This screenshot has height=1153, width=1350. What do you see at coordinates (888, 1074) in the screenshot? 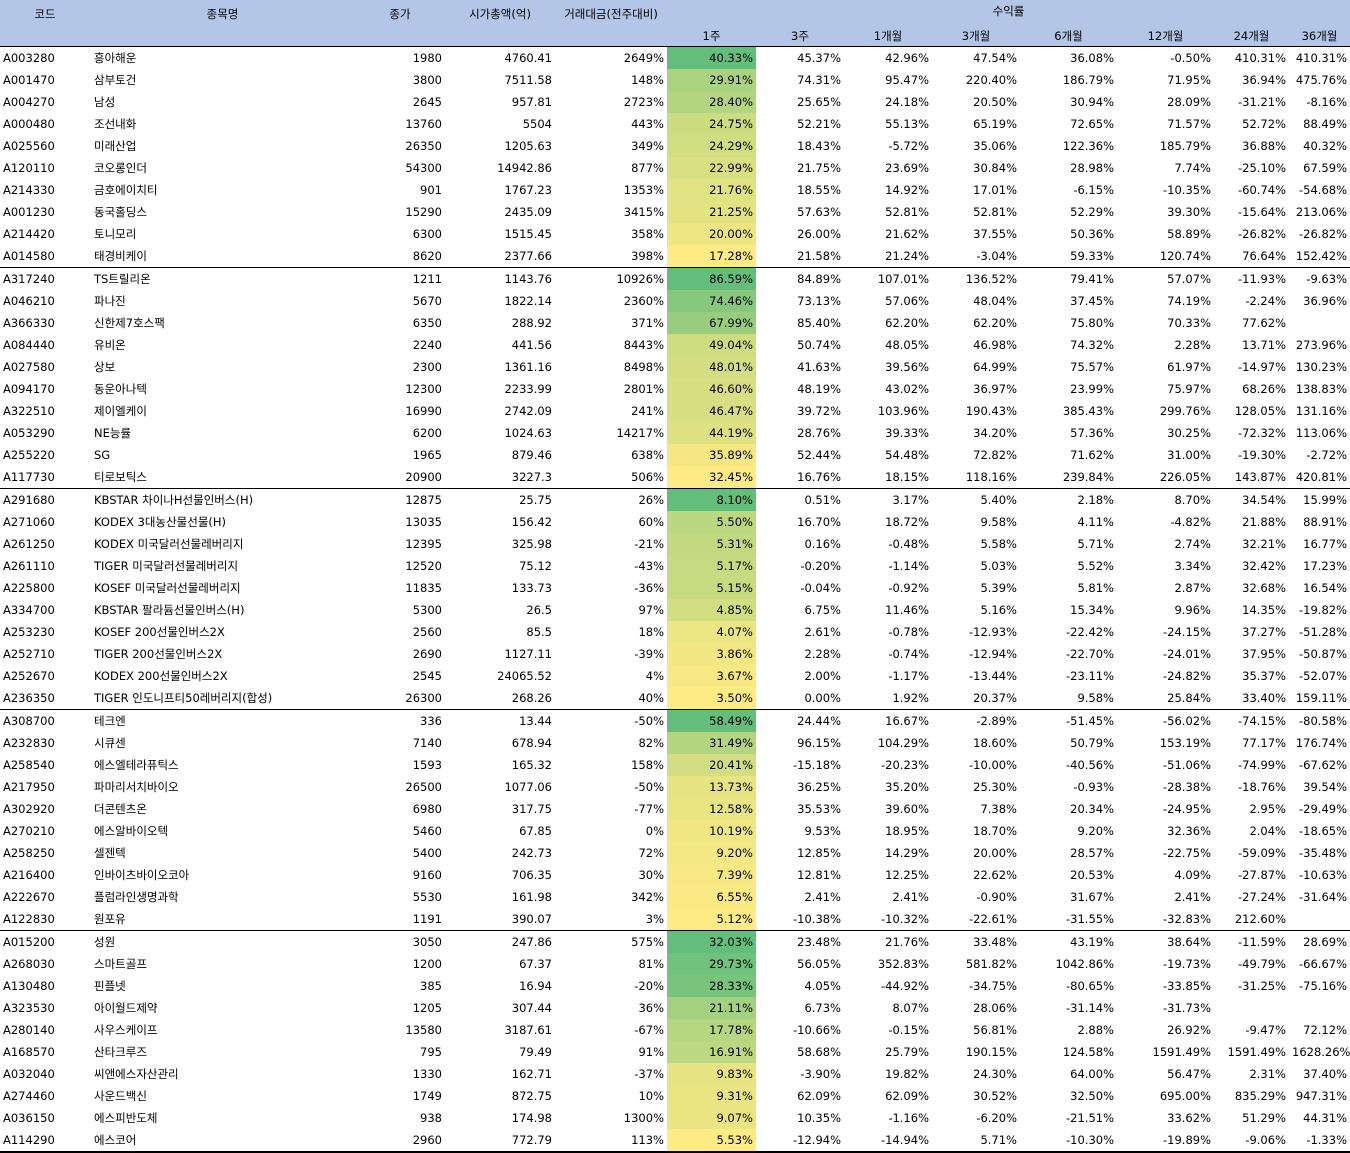
I see `return-1m-cell: 19.82%` at bounding box center [888, 1074].